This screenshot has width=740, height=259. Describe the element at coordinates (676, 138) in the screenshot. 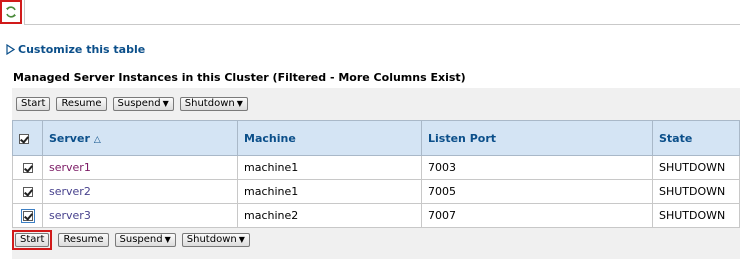

I see `column-header-state-label: State` at that location.